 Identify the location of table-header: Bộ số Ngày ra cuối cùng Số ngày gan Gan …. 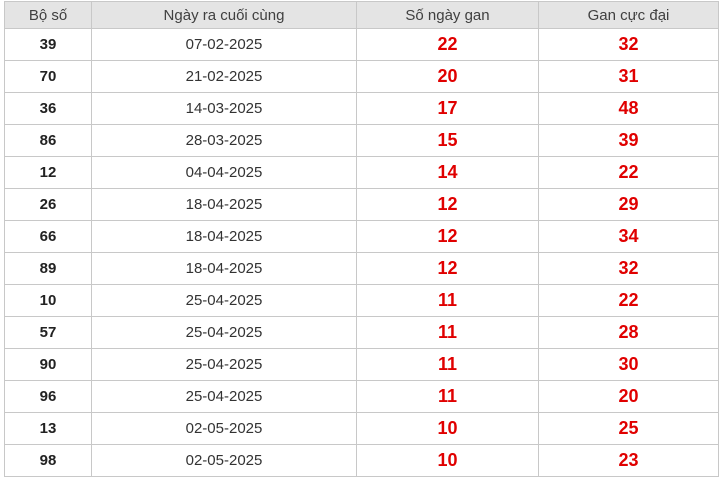
(361, 15).